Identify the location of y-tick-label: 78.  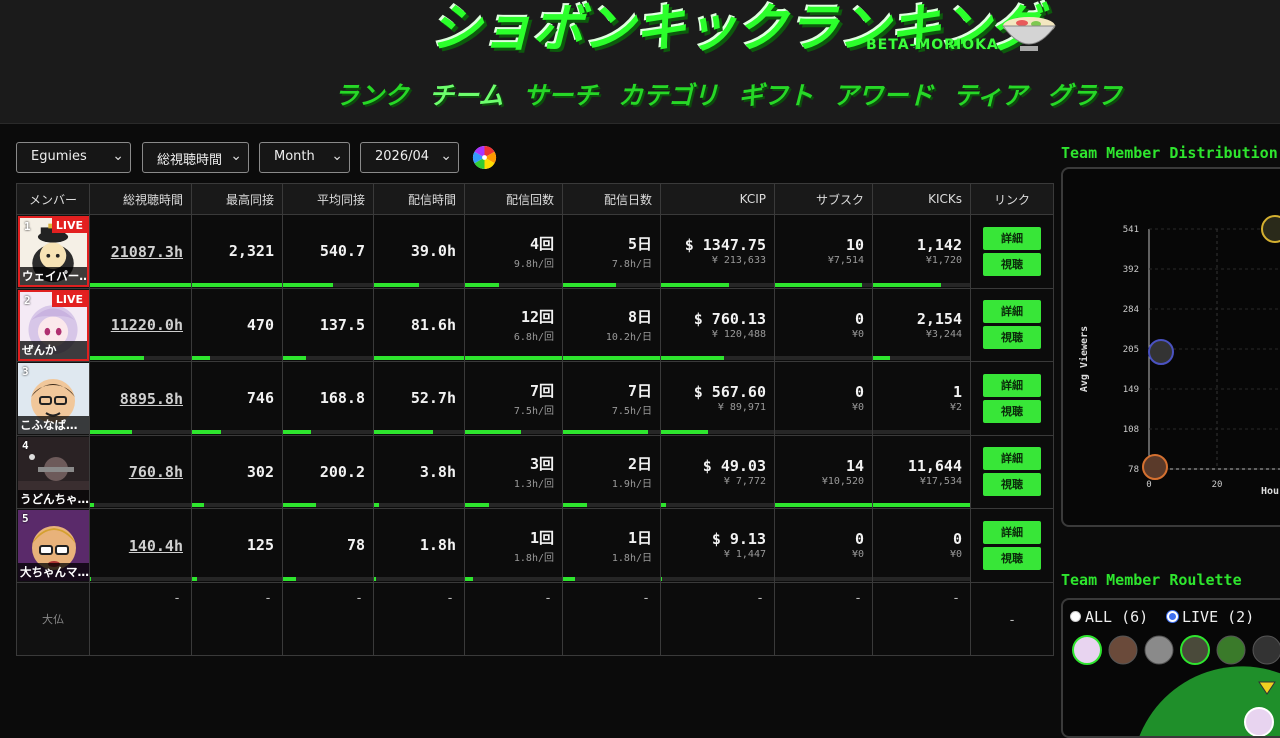
(1133, 470).